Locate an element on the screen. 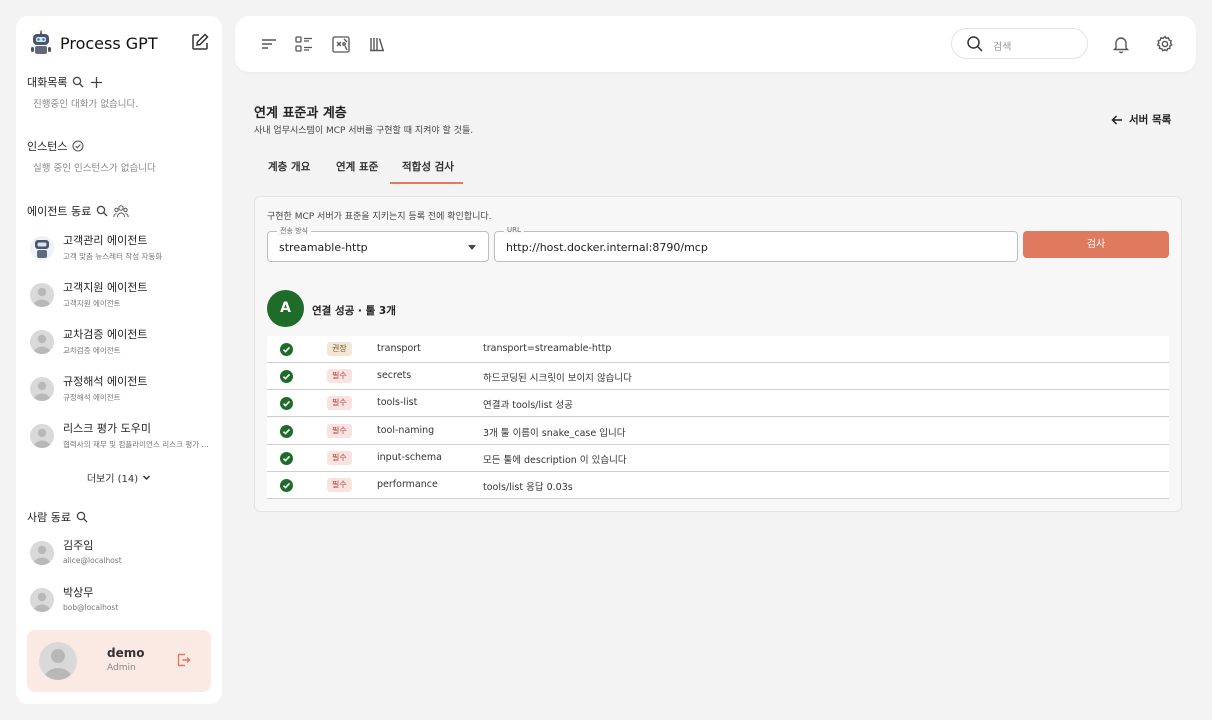 The width and height of the screenshot is (1212, 720). person-name: 박상무 is located at coordinates (78, 592).